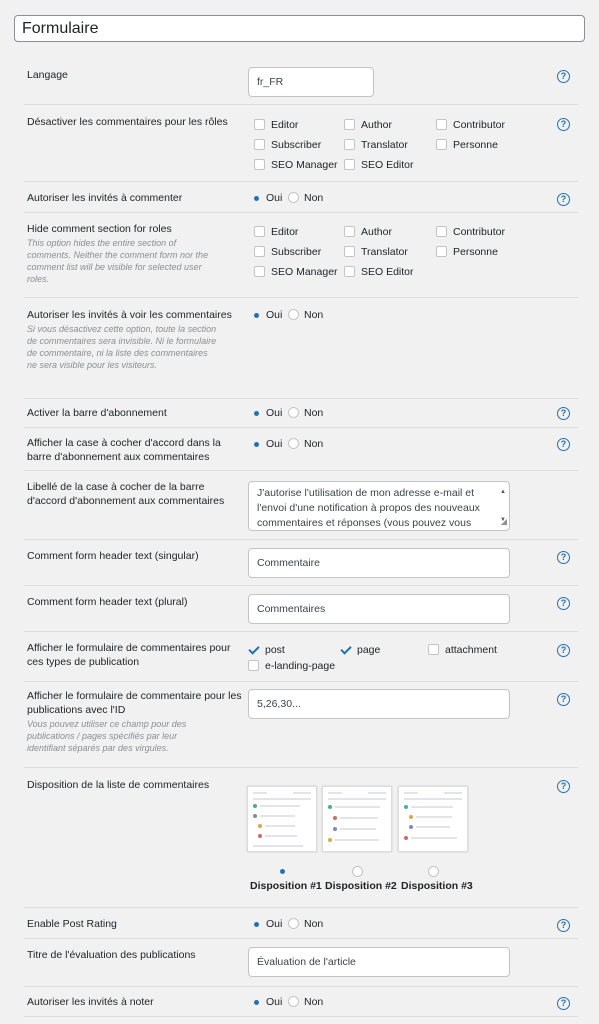 The height and width of the screenshot is (1024, 599). Describe the element at coordinates (360, 650) in the screenshot. I see `checkbox-post-type: page` at that location.